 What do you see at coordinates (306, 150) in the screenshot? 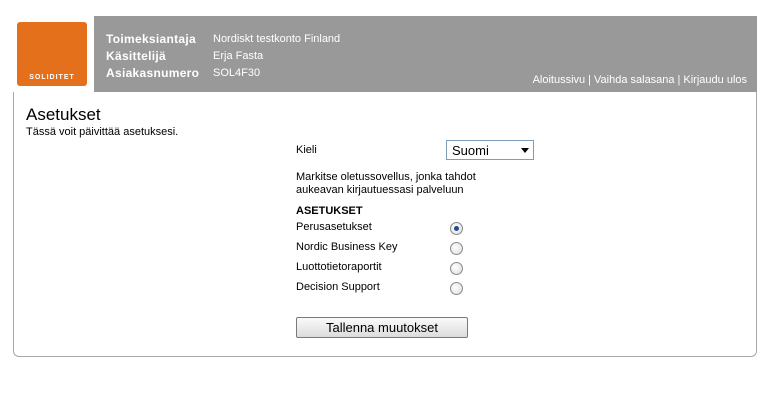
I see `language-label: Kieli` at bounding box center [306, 150].